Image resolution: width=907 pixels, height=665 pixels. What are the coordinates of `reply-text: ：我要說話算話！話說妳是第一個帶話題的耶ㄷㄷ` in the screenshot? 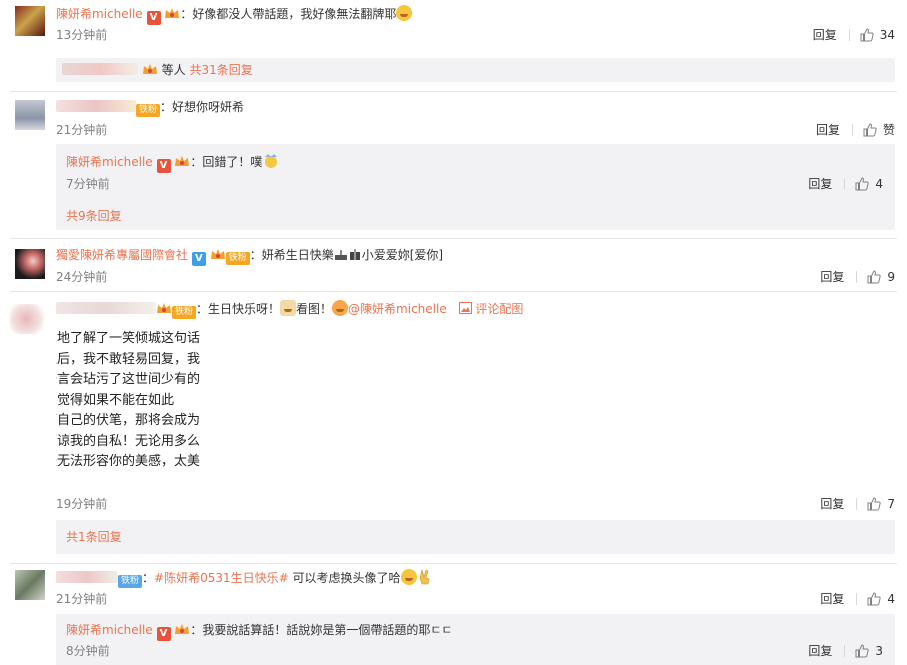 It's located at (321, 630).